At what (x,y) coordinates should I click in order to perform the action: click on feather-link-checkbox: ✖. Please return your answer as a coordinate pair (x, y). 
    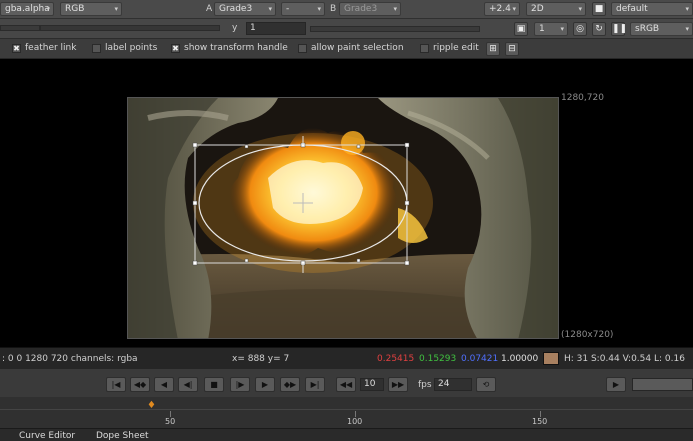
    Looking at the image, I should click on (16, 48).